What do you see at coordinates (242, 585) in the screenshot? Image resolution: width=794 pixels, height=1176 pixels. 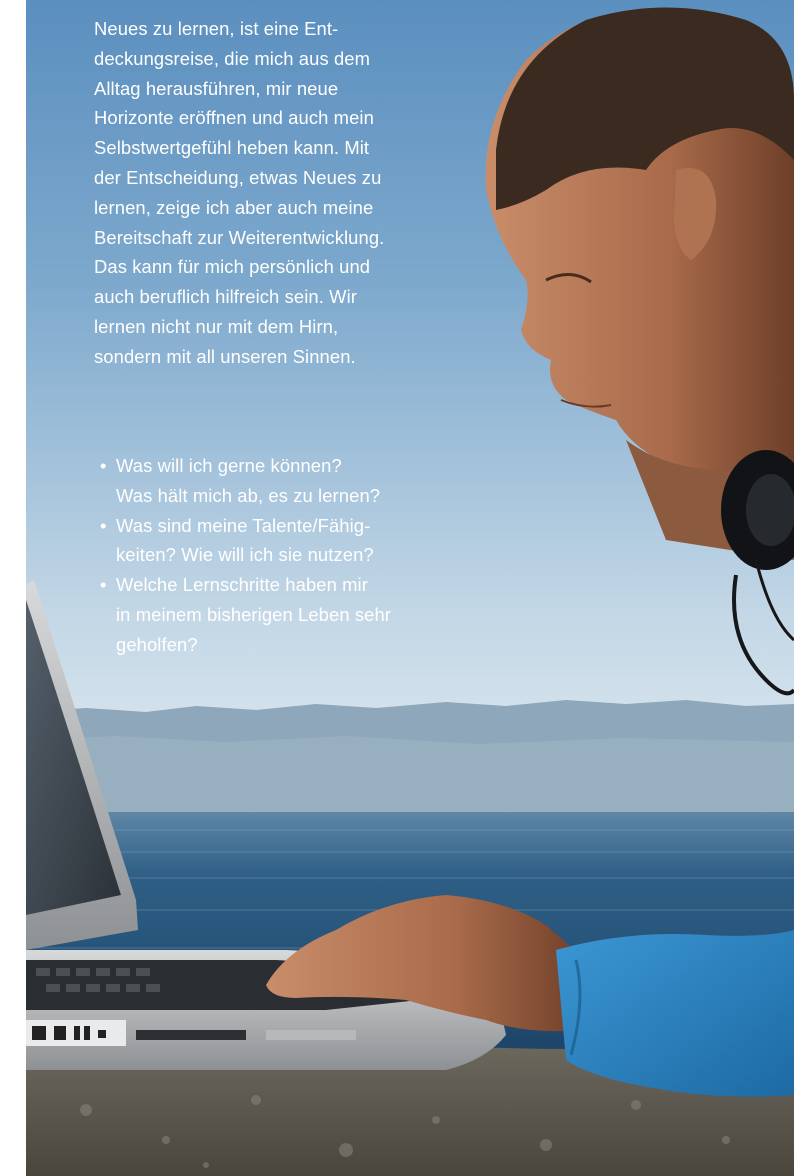 I see `question-line: Welche Lernschritte haben mir` at bounding box center [242, 585].